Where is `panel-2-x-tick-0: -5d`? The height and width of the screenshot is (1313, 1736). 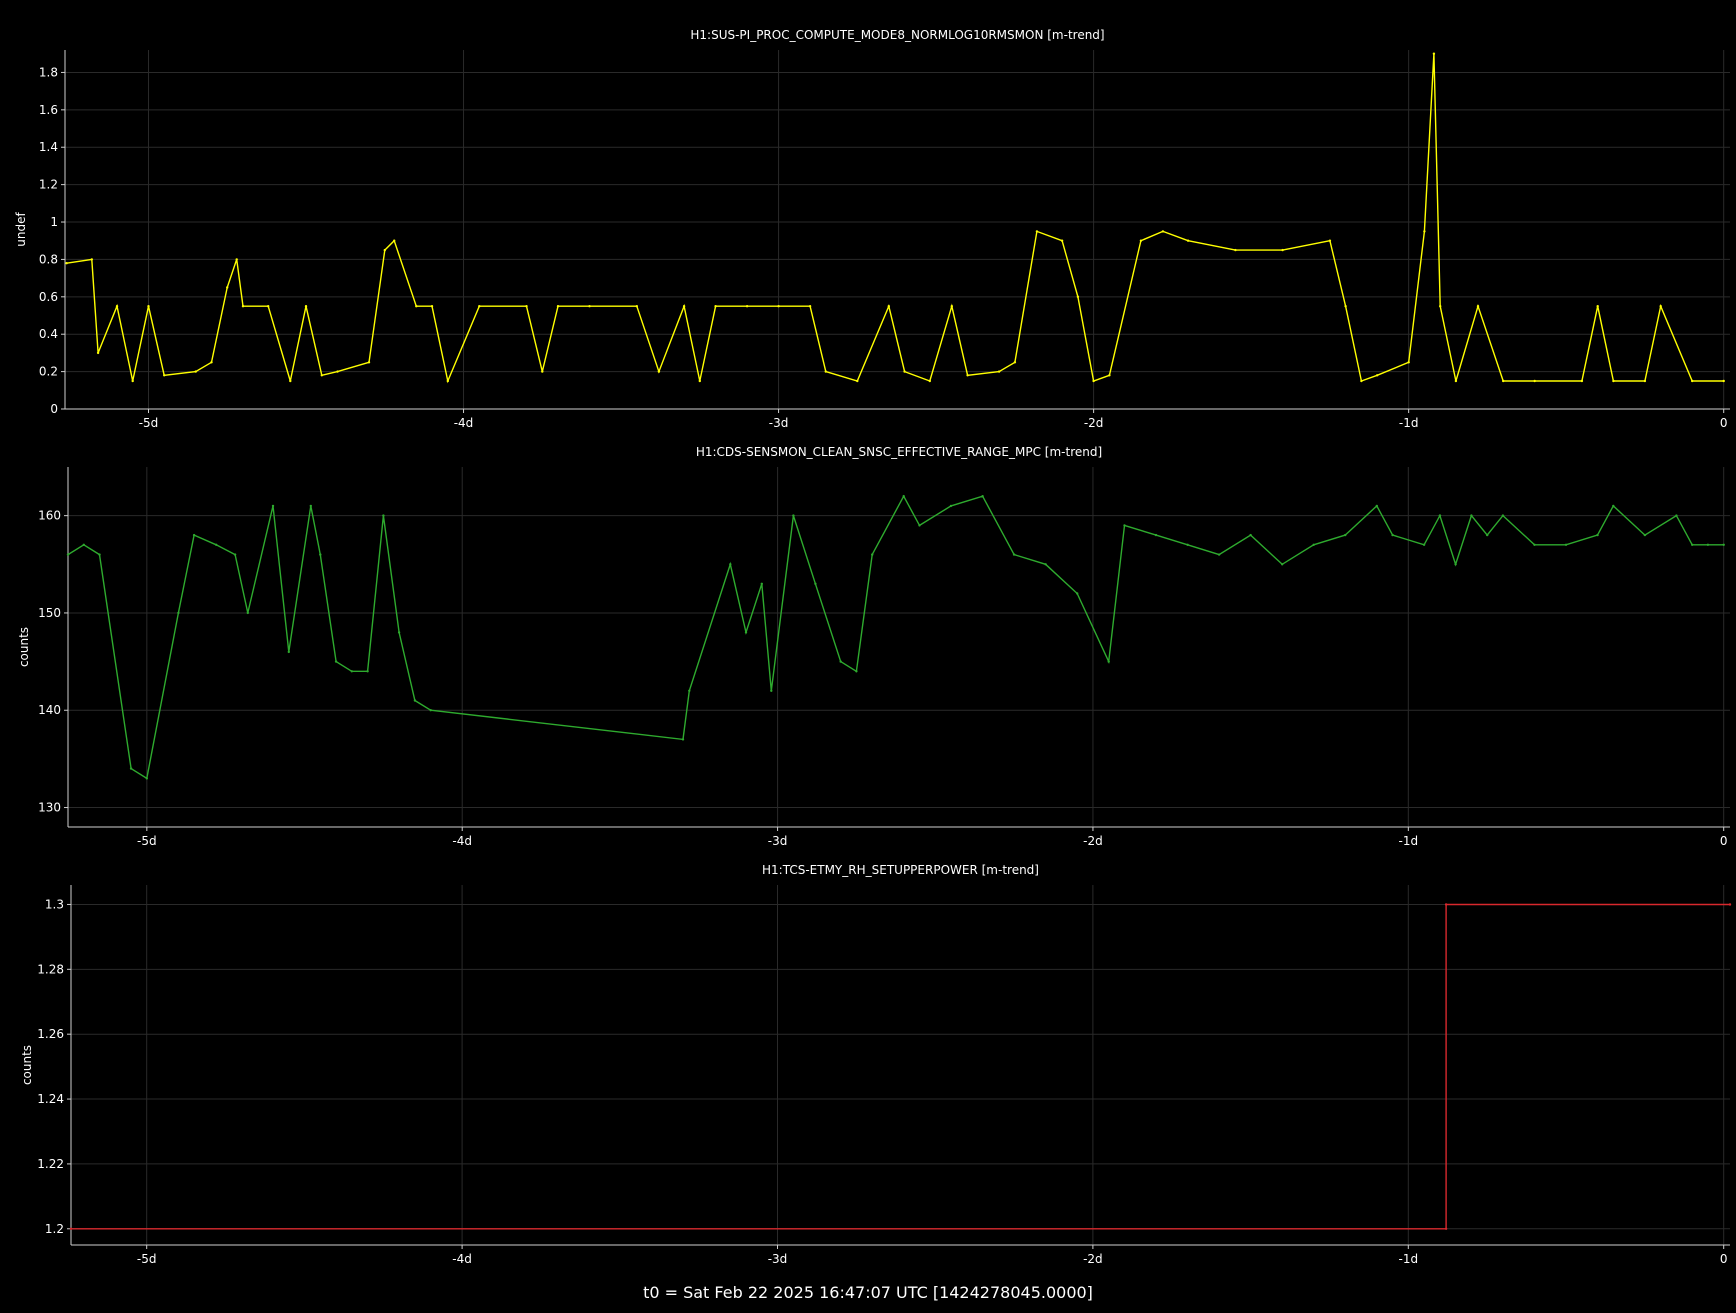
panel-2-x-tick-0: -5d is located at coordinates (147, 841).